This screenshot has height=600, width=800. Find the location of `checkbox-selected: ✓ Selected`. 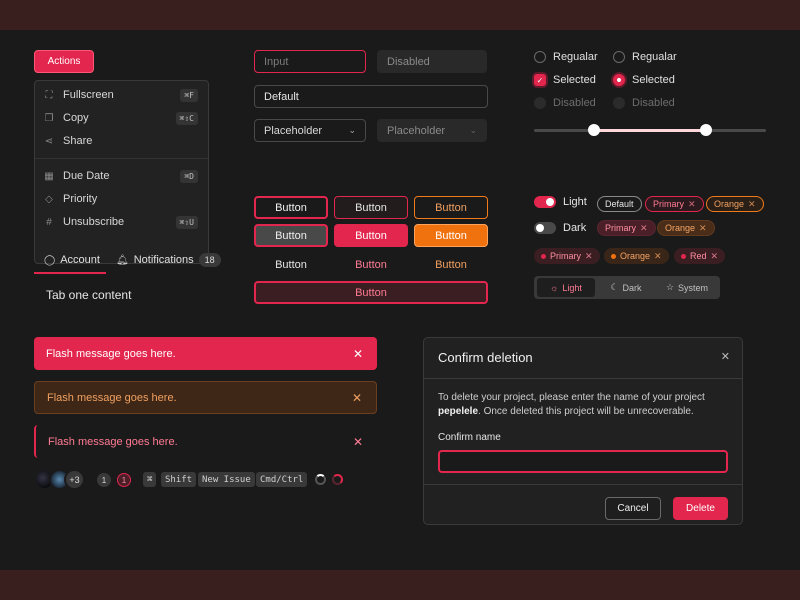

checkbox-selected: ✓ Selected is located at coordinates (565, 80).